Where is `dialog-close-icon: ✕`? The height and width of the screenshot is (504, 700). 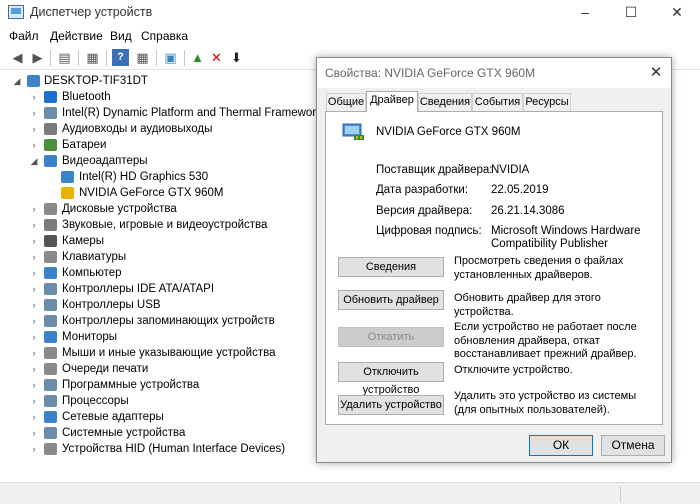 dialog-close-icon: ✕ is located at coordinates (656, 72).